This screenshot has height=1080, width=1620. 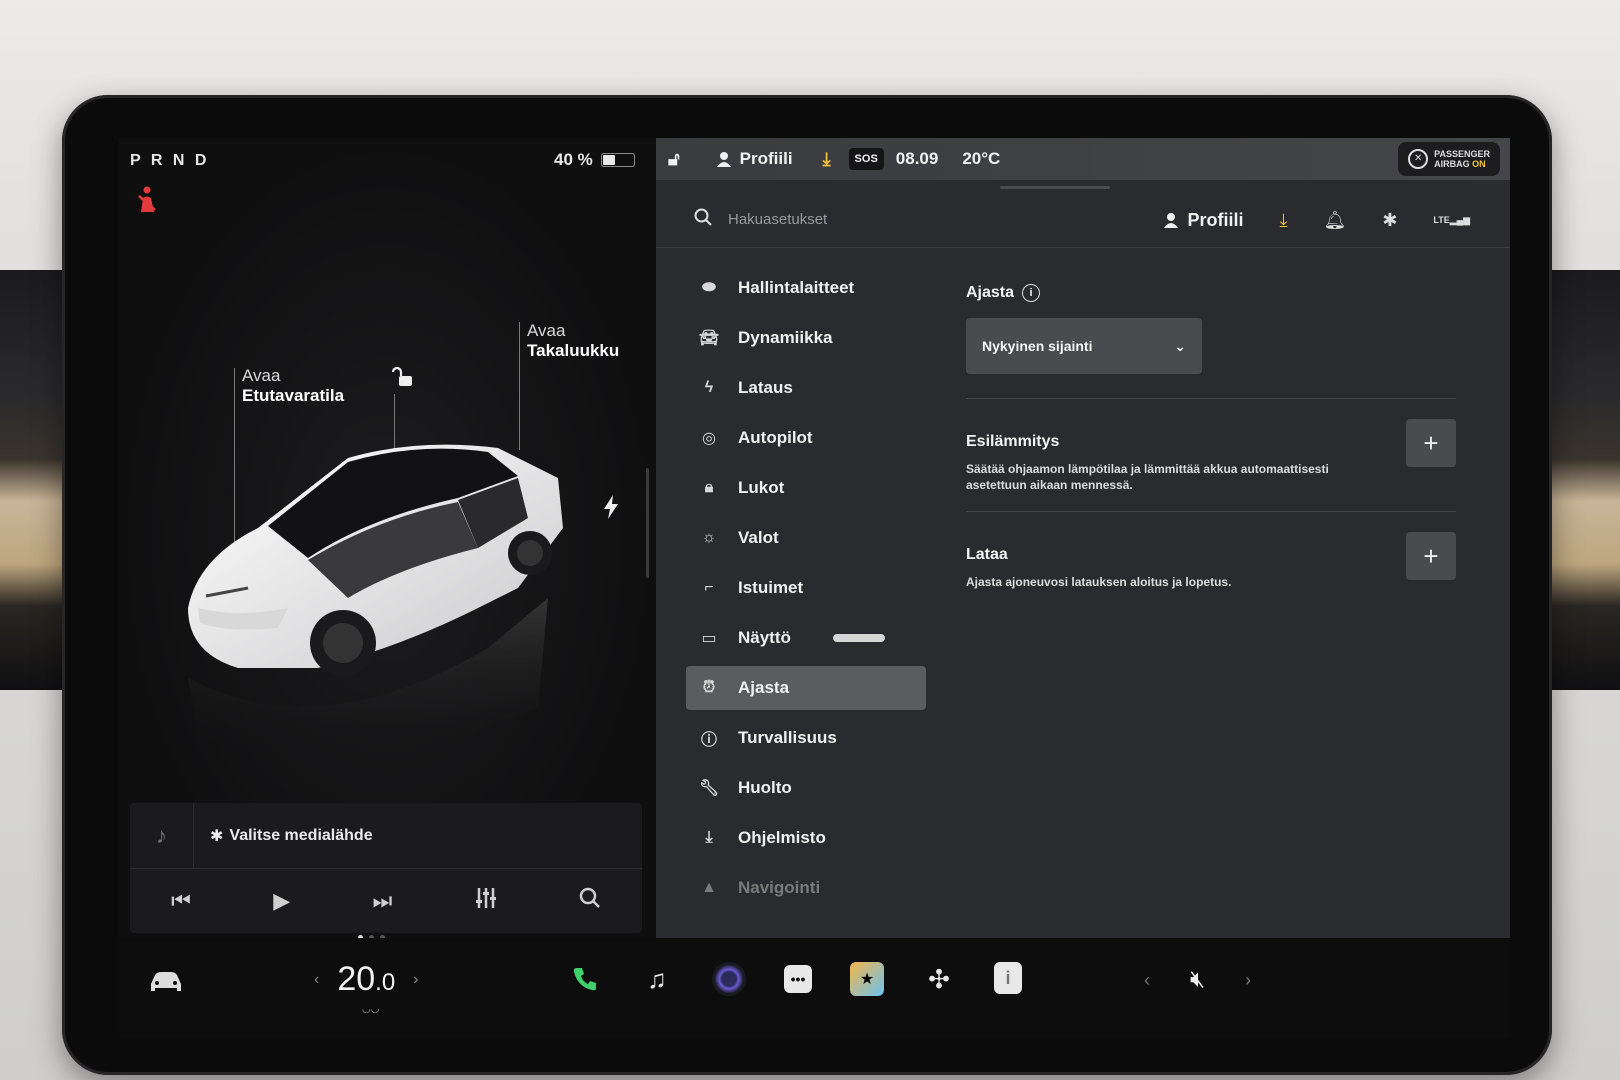 I want to click on sidebar-item-autopilot: ◎ Autopilot, so click(x=806, y=438).